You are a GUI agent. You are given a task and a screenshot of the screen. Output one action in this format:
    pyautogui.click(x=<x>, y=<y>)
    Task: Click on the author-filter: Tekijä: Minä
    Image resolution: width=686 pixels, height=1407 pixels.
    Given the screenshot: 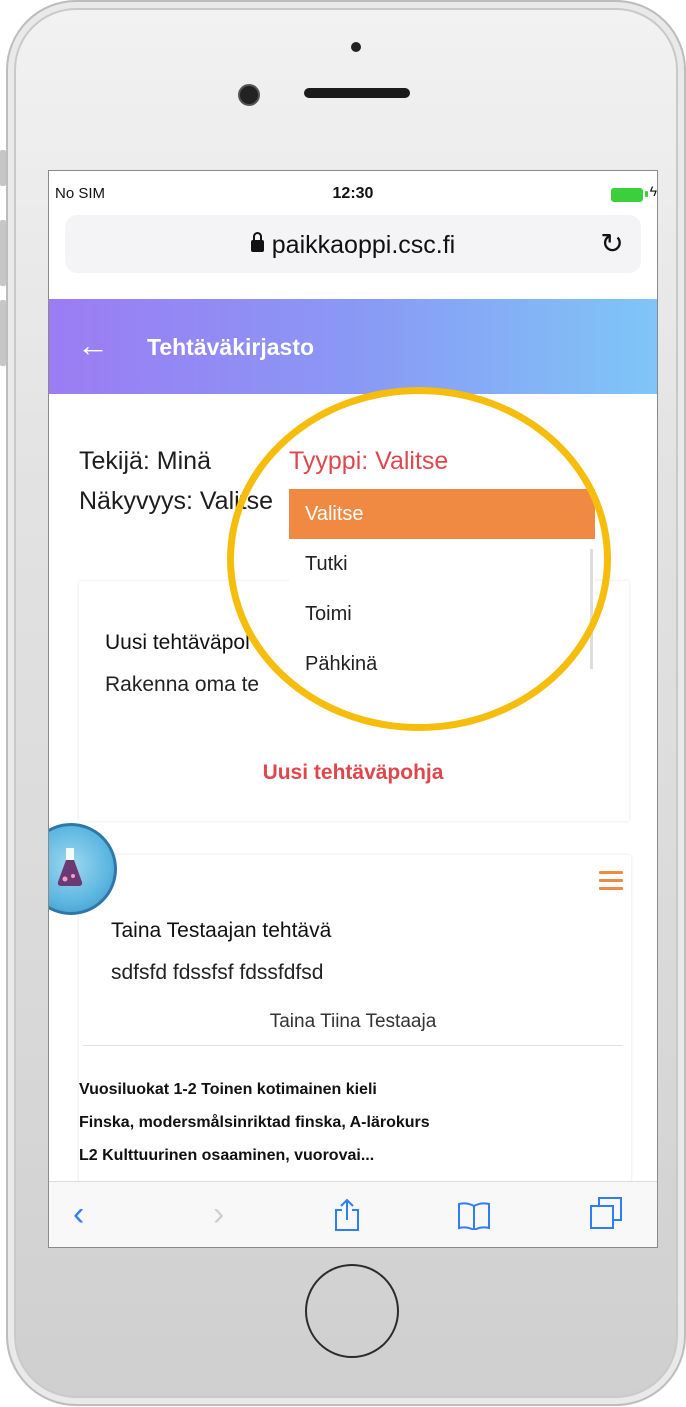 What is the action you would take?
    pyautogui.click(x=145, y=461)
    